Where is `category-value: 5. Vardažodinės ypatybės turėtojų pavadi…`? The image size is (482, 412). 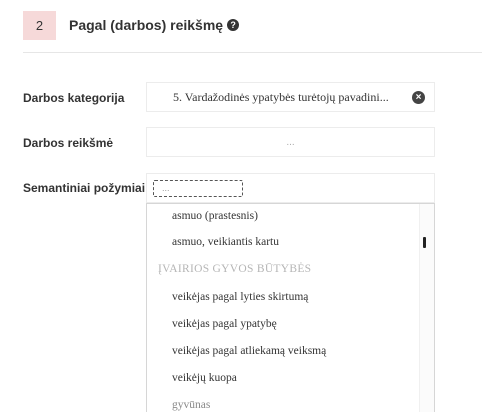
category-value: 5. Vardažodinės ypatybės turėtojų pavadi… is located at coordinates (281, 97).